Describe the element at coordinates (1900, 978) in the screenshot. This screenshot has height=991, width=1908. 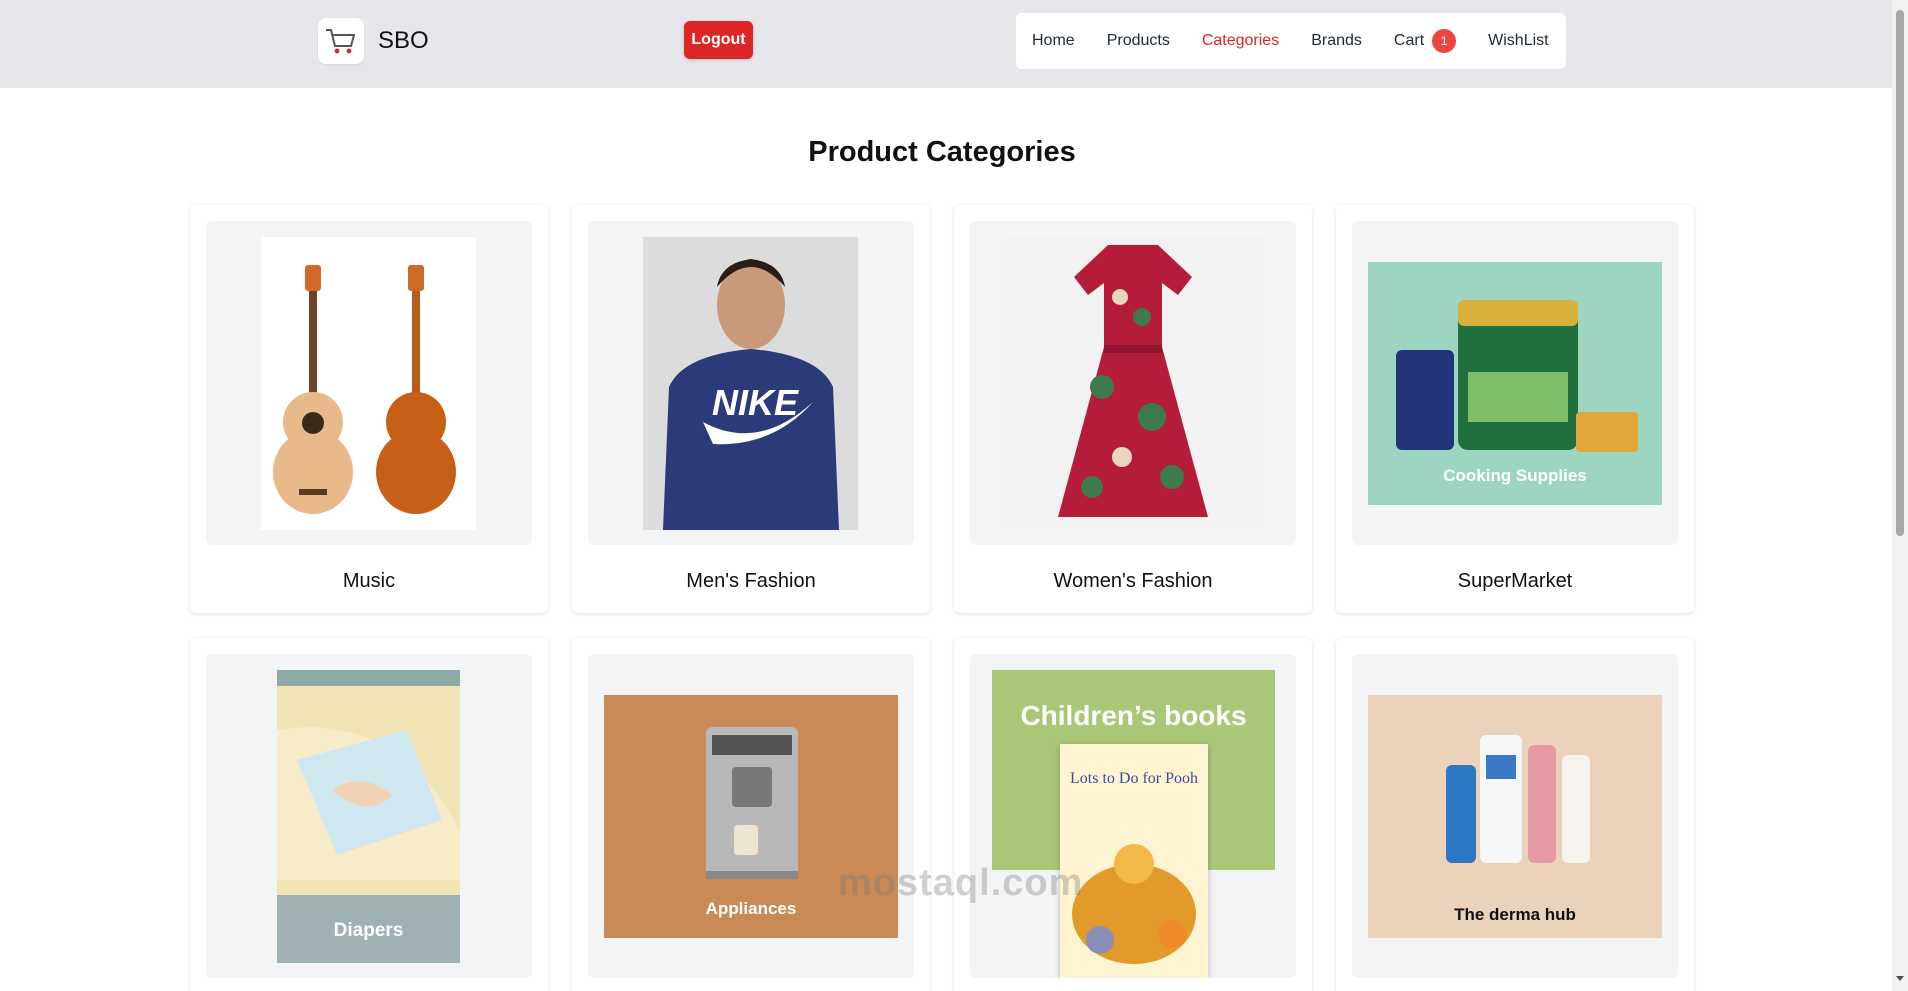
I see `scroll-down-arrow-icon` at that location.